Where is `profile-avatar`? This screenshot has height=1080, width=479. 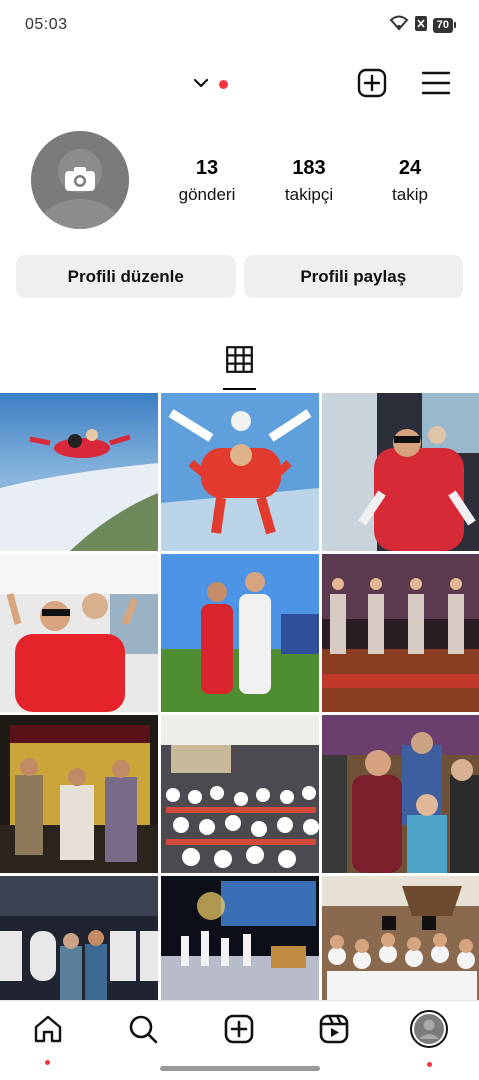
profile-avatar is located at coordinates (80, 180).